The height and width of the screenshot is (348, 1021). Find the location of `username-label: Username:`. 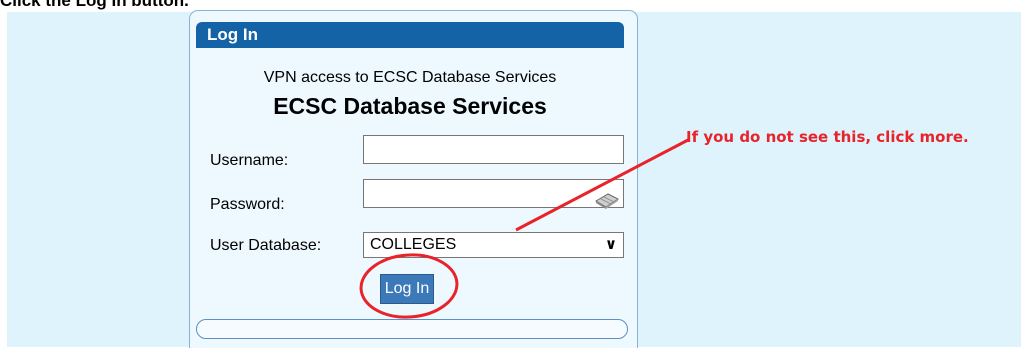

username-label: Username: is located at coordinates (249, 160).